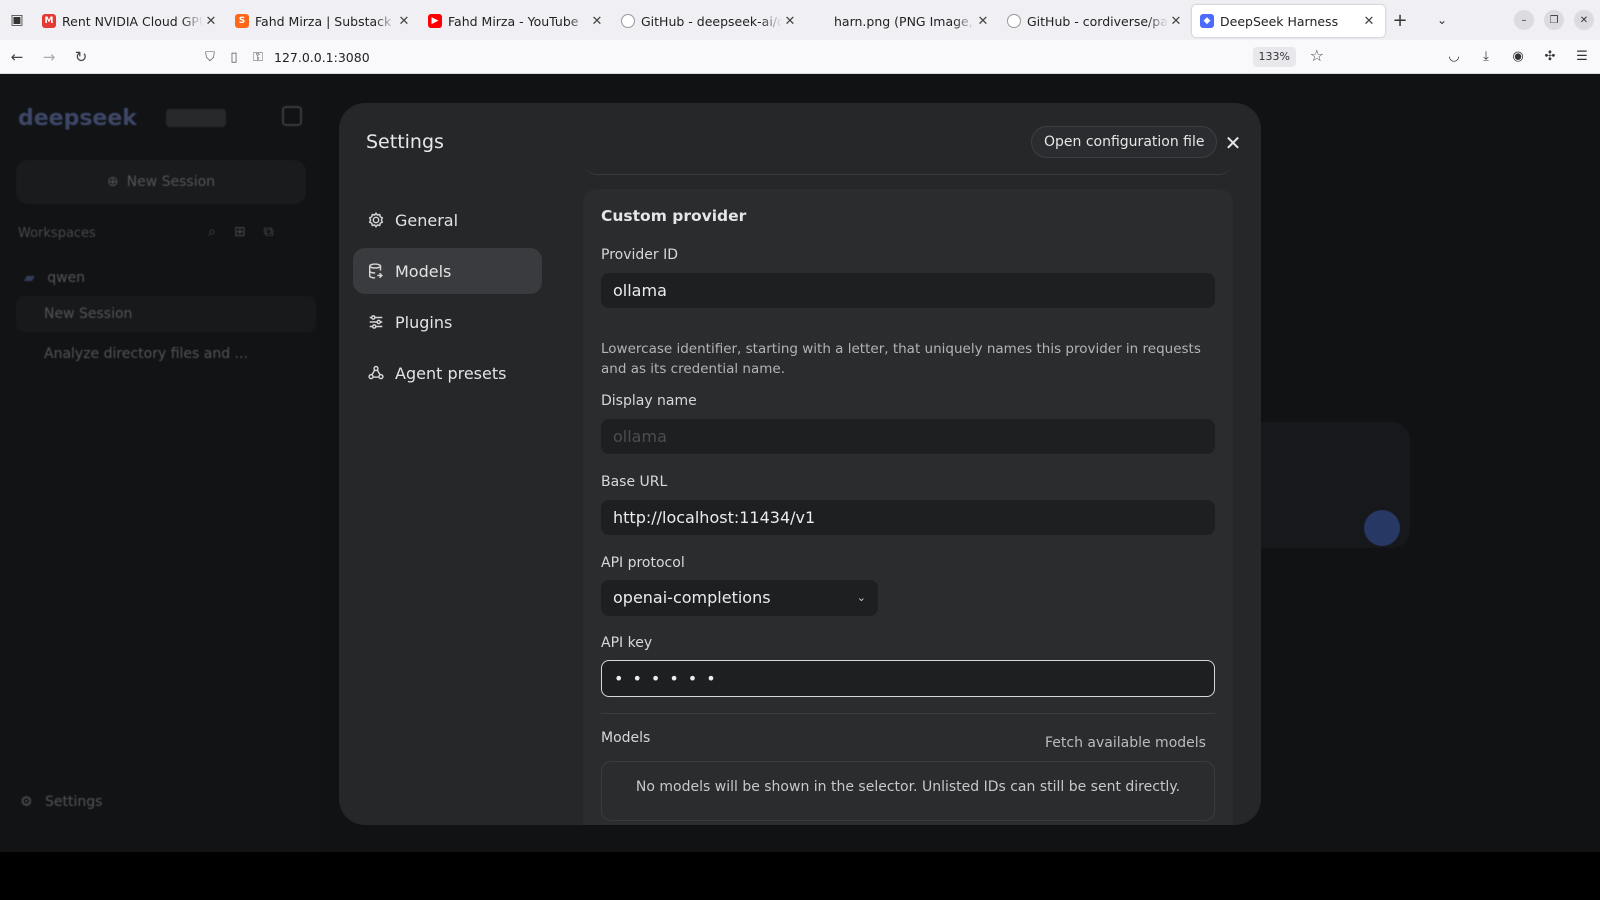  I want to click on menu-item-label: General, so click(427, 220).